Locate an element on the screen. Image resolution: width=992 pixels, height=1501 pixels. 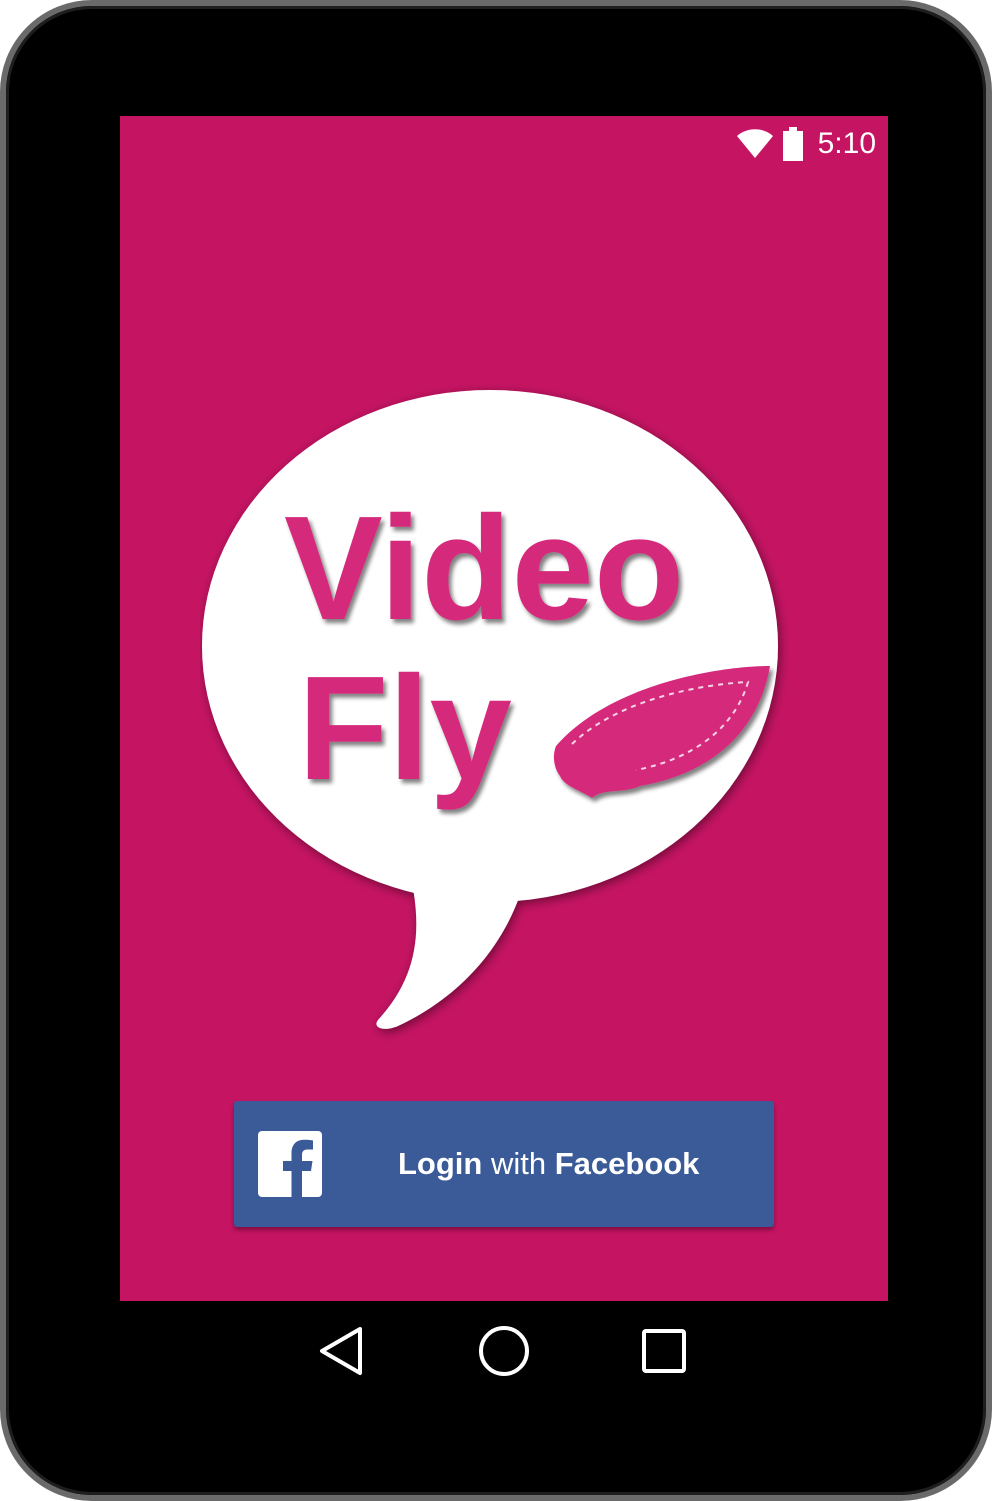
wifi-icon is located at coordinates (754, 143).